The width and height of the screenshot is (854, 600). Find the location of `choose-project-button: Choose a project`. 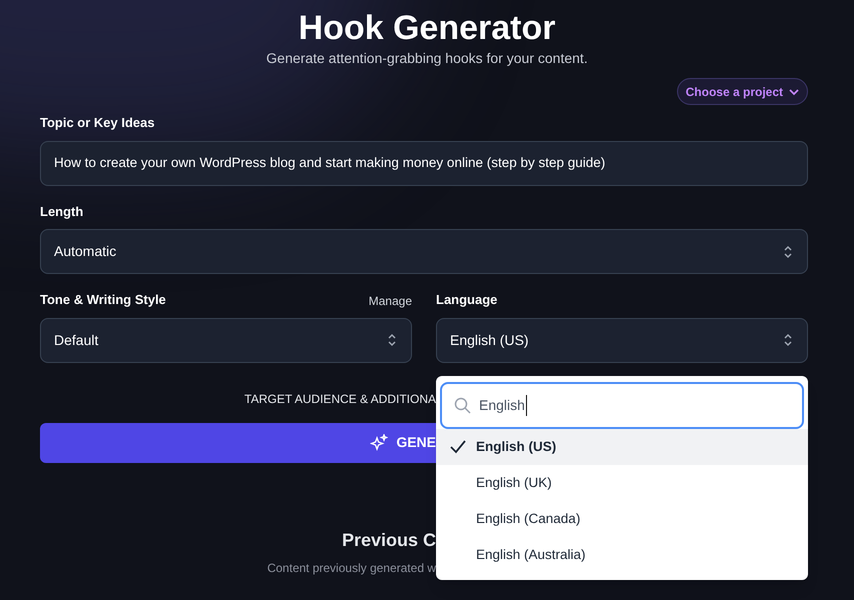

choose-project-button: Choose a project is located at coordinates (742, 91).